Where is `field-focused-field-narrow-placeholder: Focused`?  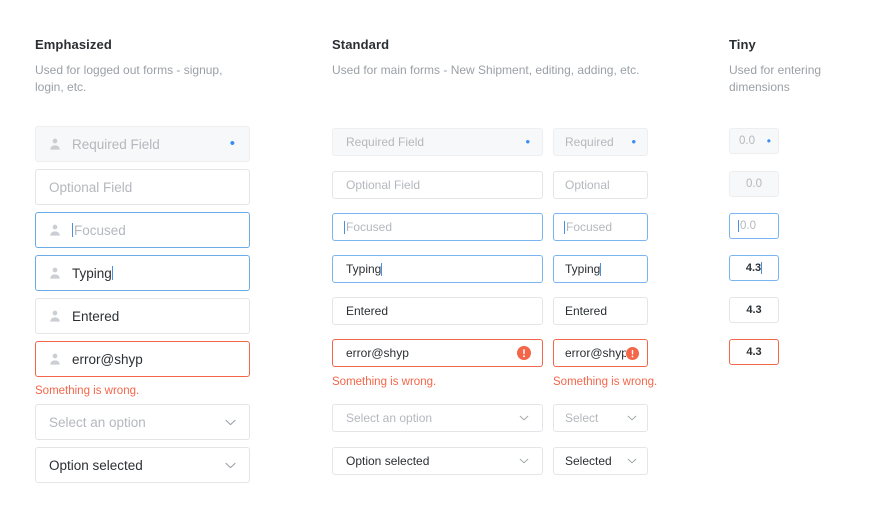 field-focused-field-narrow-placeholder: Focused is located at coordinates (589, 227).